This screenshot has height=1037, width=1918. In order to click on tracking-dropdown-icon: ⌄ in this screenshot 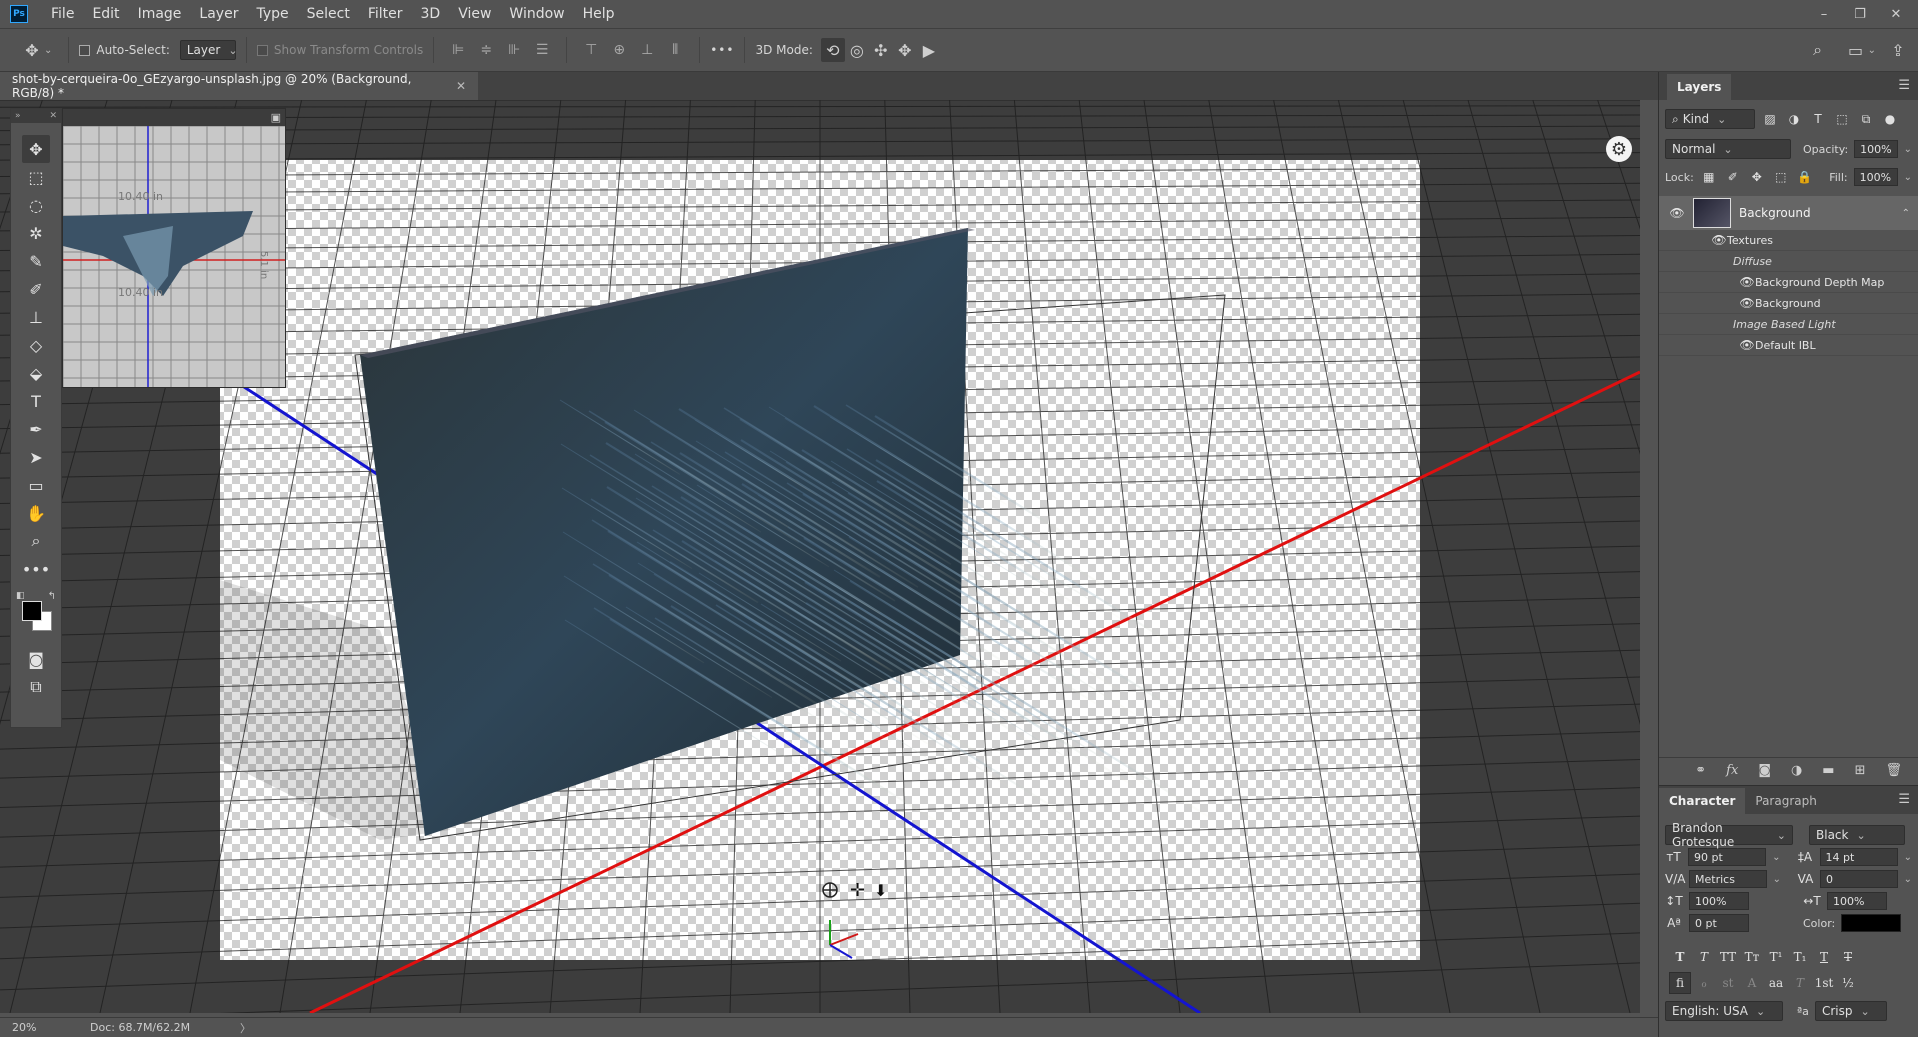, I will do `click(1908, 879)`.